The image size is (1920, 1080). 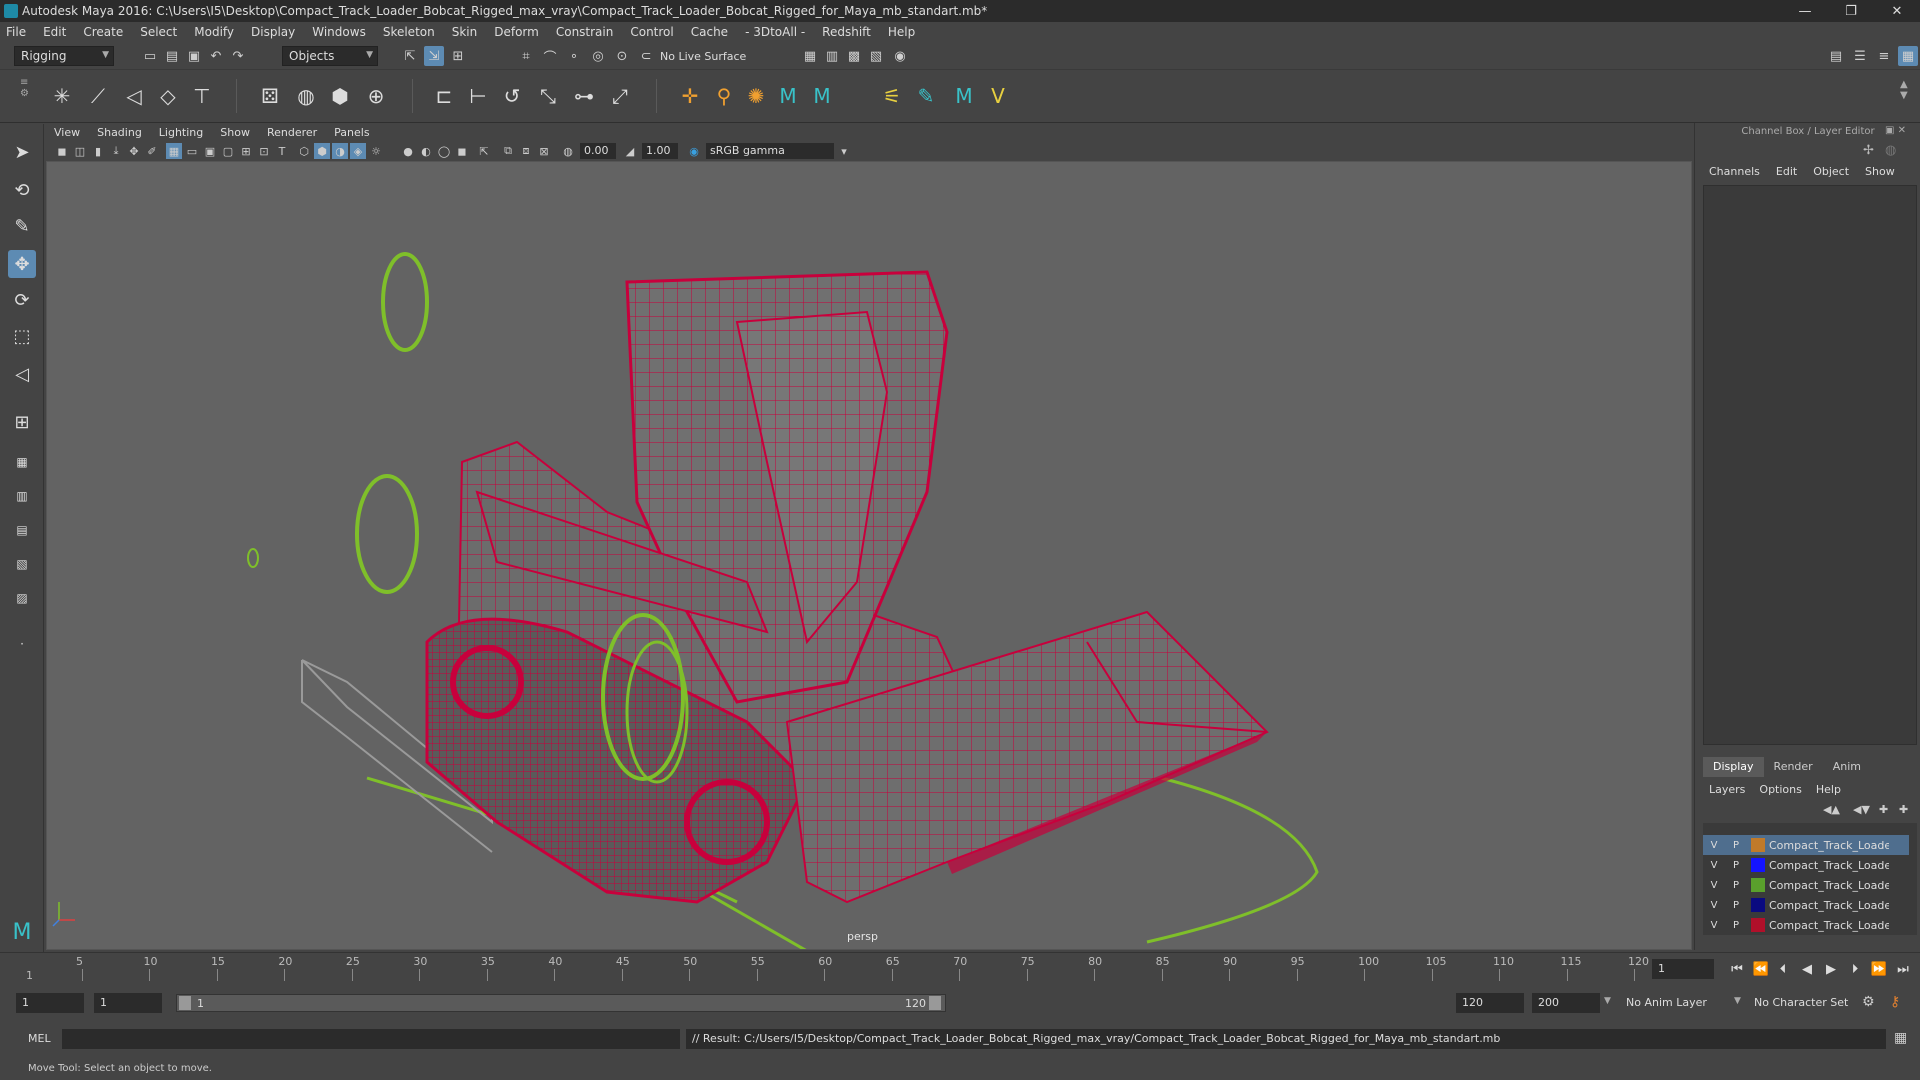 I want to click on soft-mod-icon: ✺, so click(x=756, y=96).